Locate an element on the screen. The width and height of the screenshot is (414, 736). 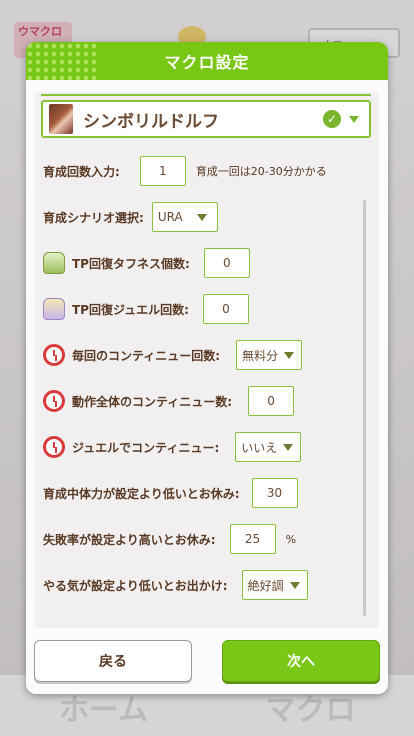
train-count-label: 育成回数入力: is located at coordinates (81, 171).